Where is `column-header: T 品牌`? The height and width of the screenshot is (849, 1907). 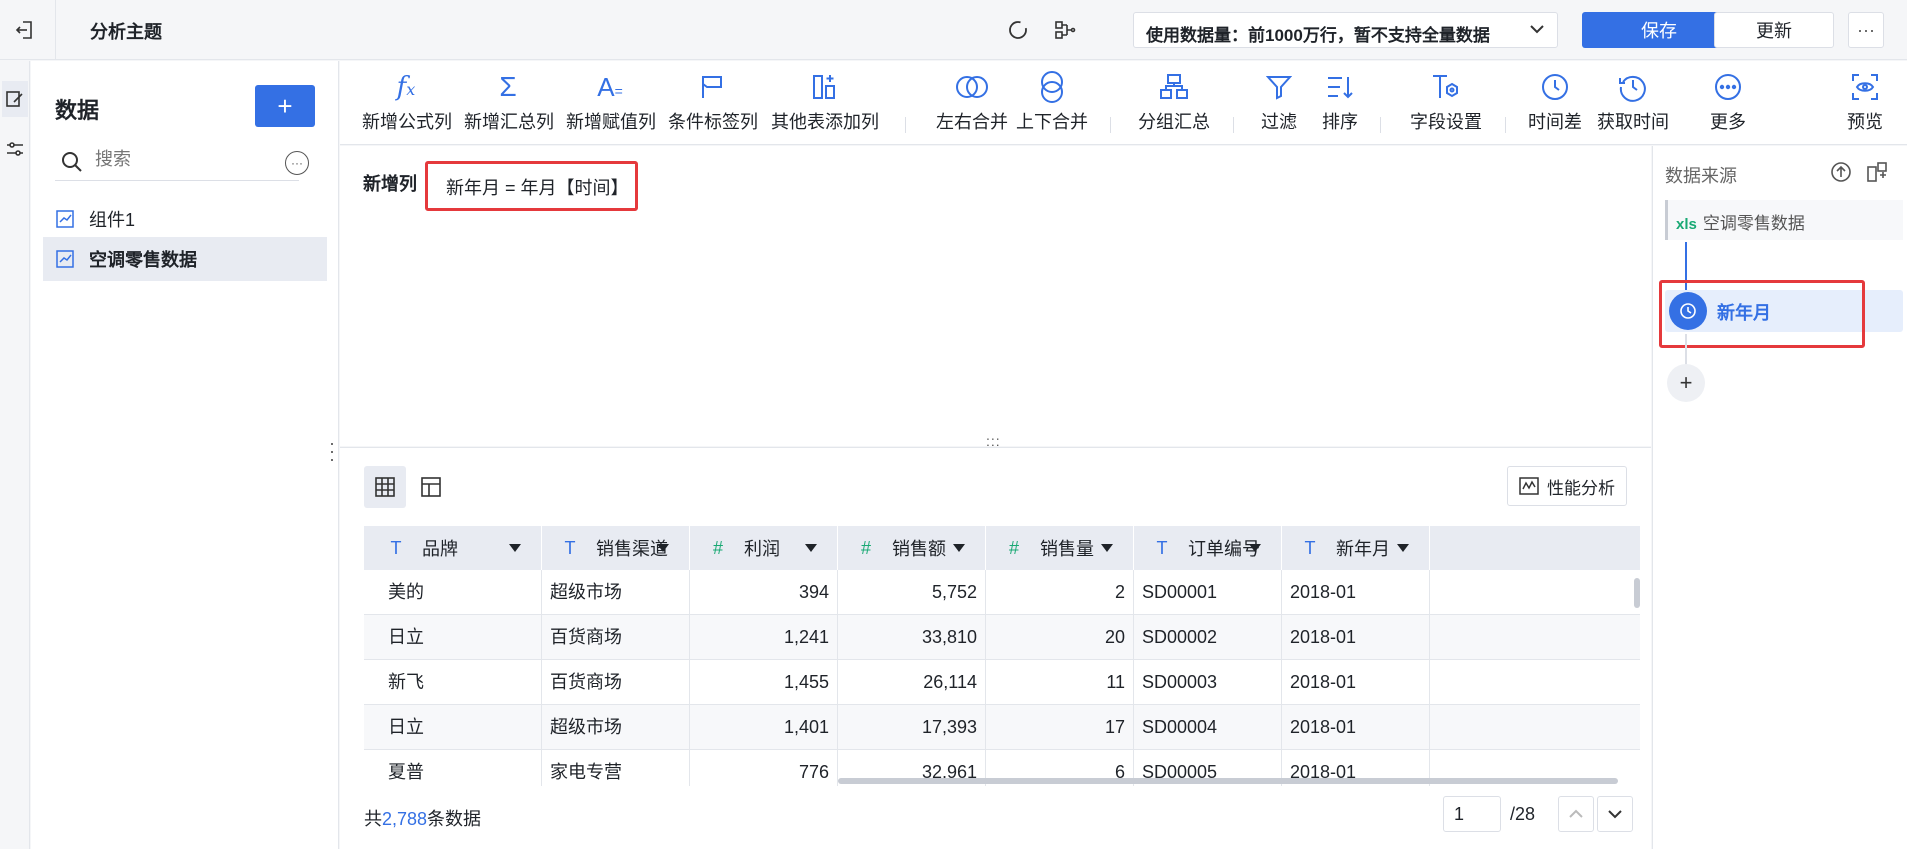
column-header: T 品牌 is located at coordinates (453, 548).